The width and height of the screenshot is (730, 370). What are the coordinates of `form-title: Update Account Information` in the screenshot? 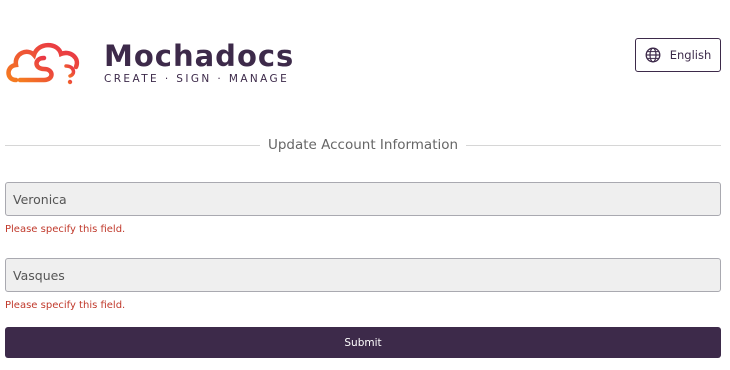 It's located at (363, 145).